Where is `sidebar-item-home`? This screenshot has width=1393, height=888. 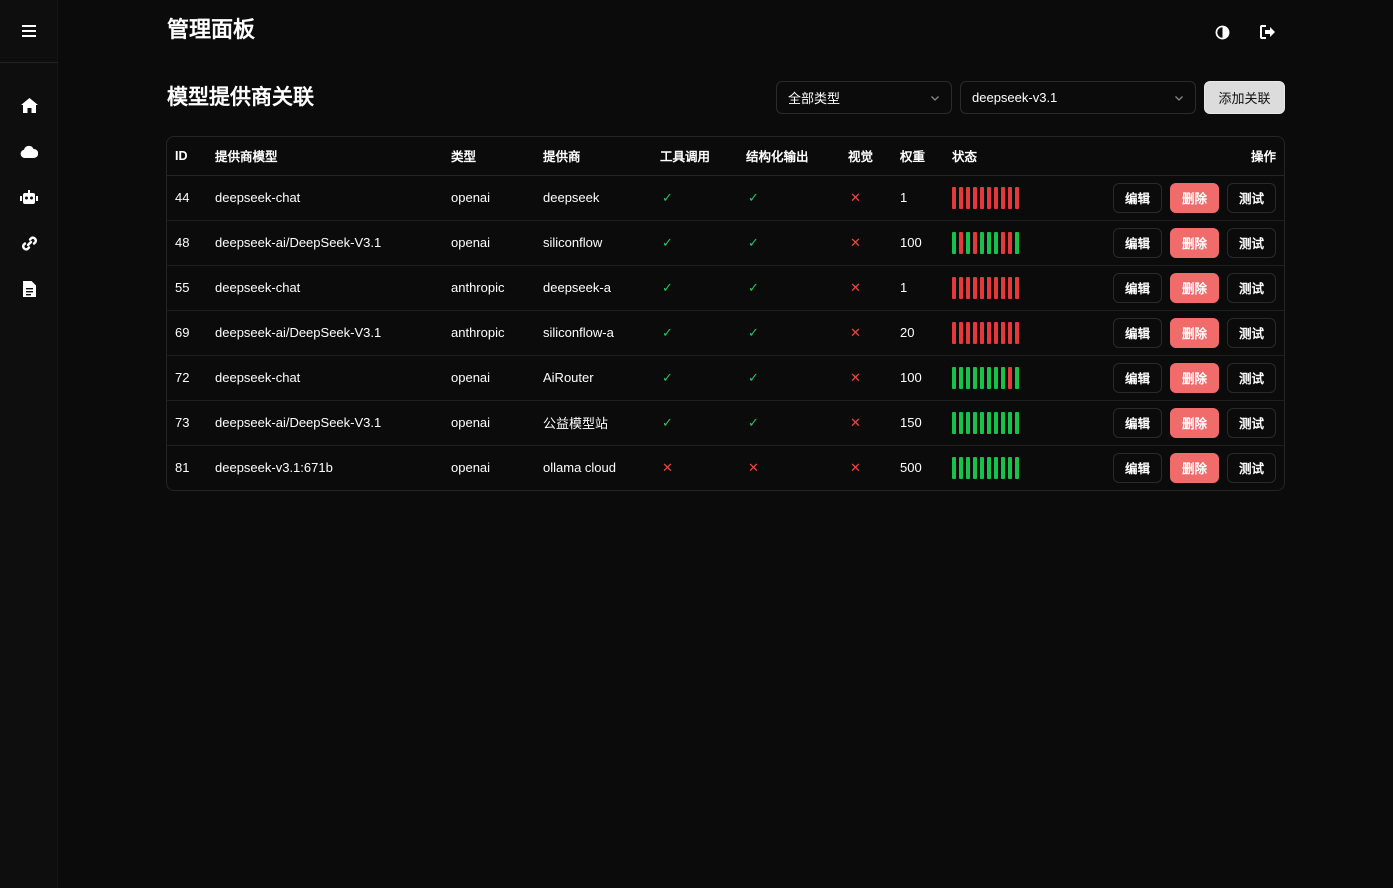
sidebar-item-home is located at coordinates (29, 105).